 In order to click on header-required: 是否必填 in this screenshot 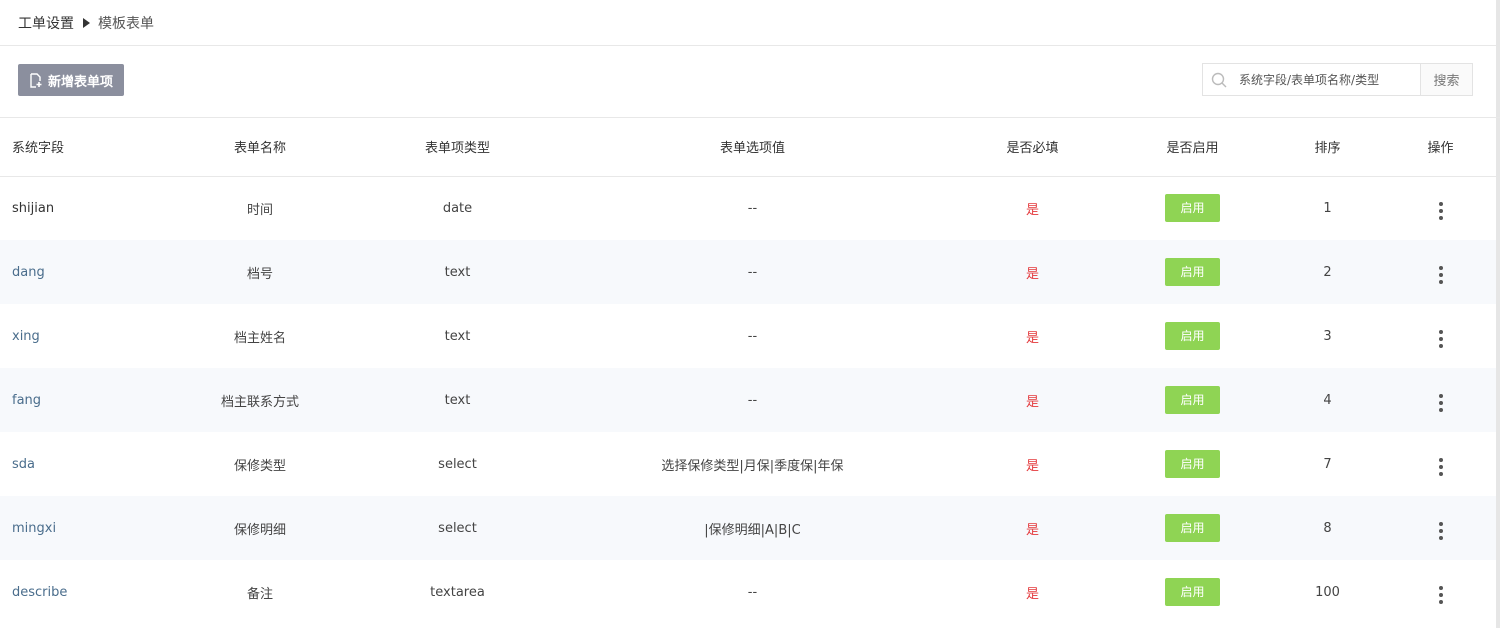, I will do `click(1032, 149)`.